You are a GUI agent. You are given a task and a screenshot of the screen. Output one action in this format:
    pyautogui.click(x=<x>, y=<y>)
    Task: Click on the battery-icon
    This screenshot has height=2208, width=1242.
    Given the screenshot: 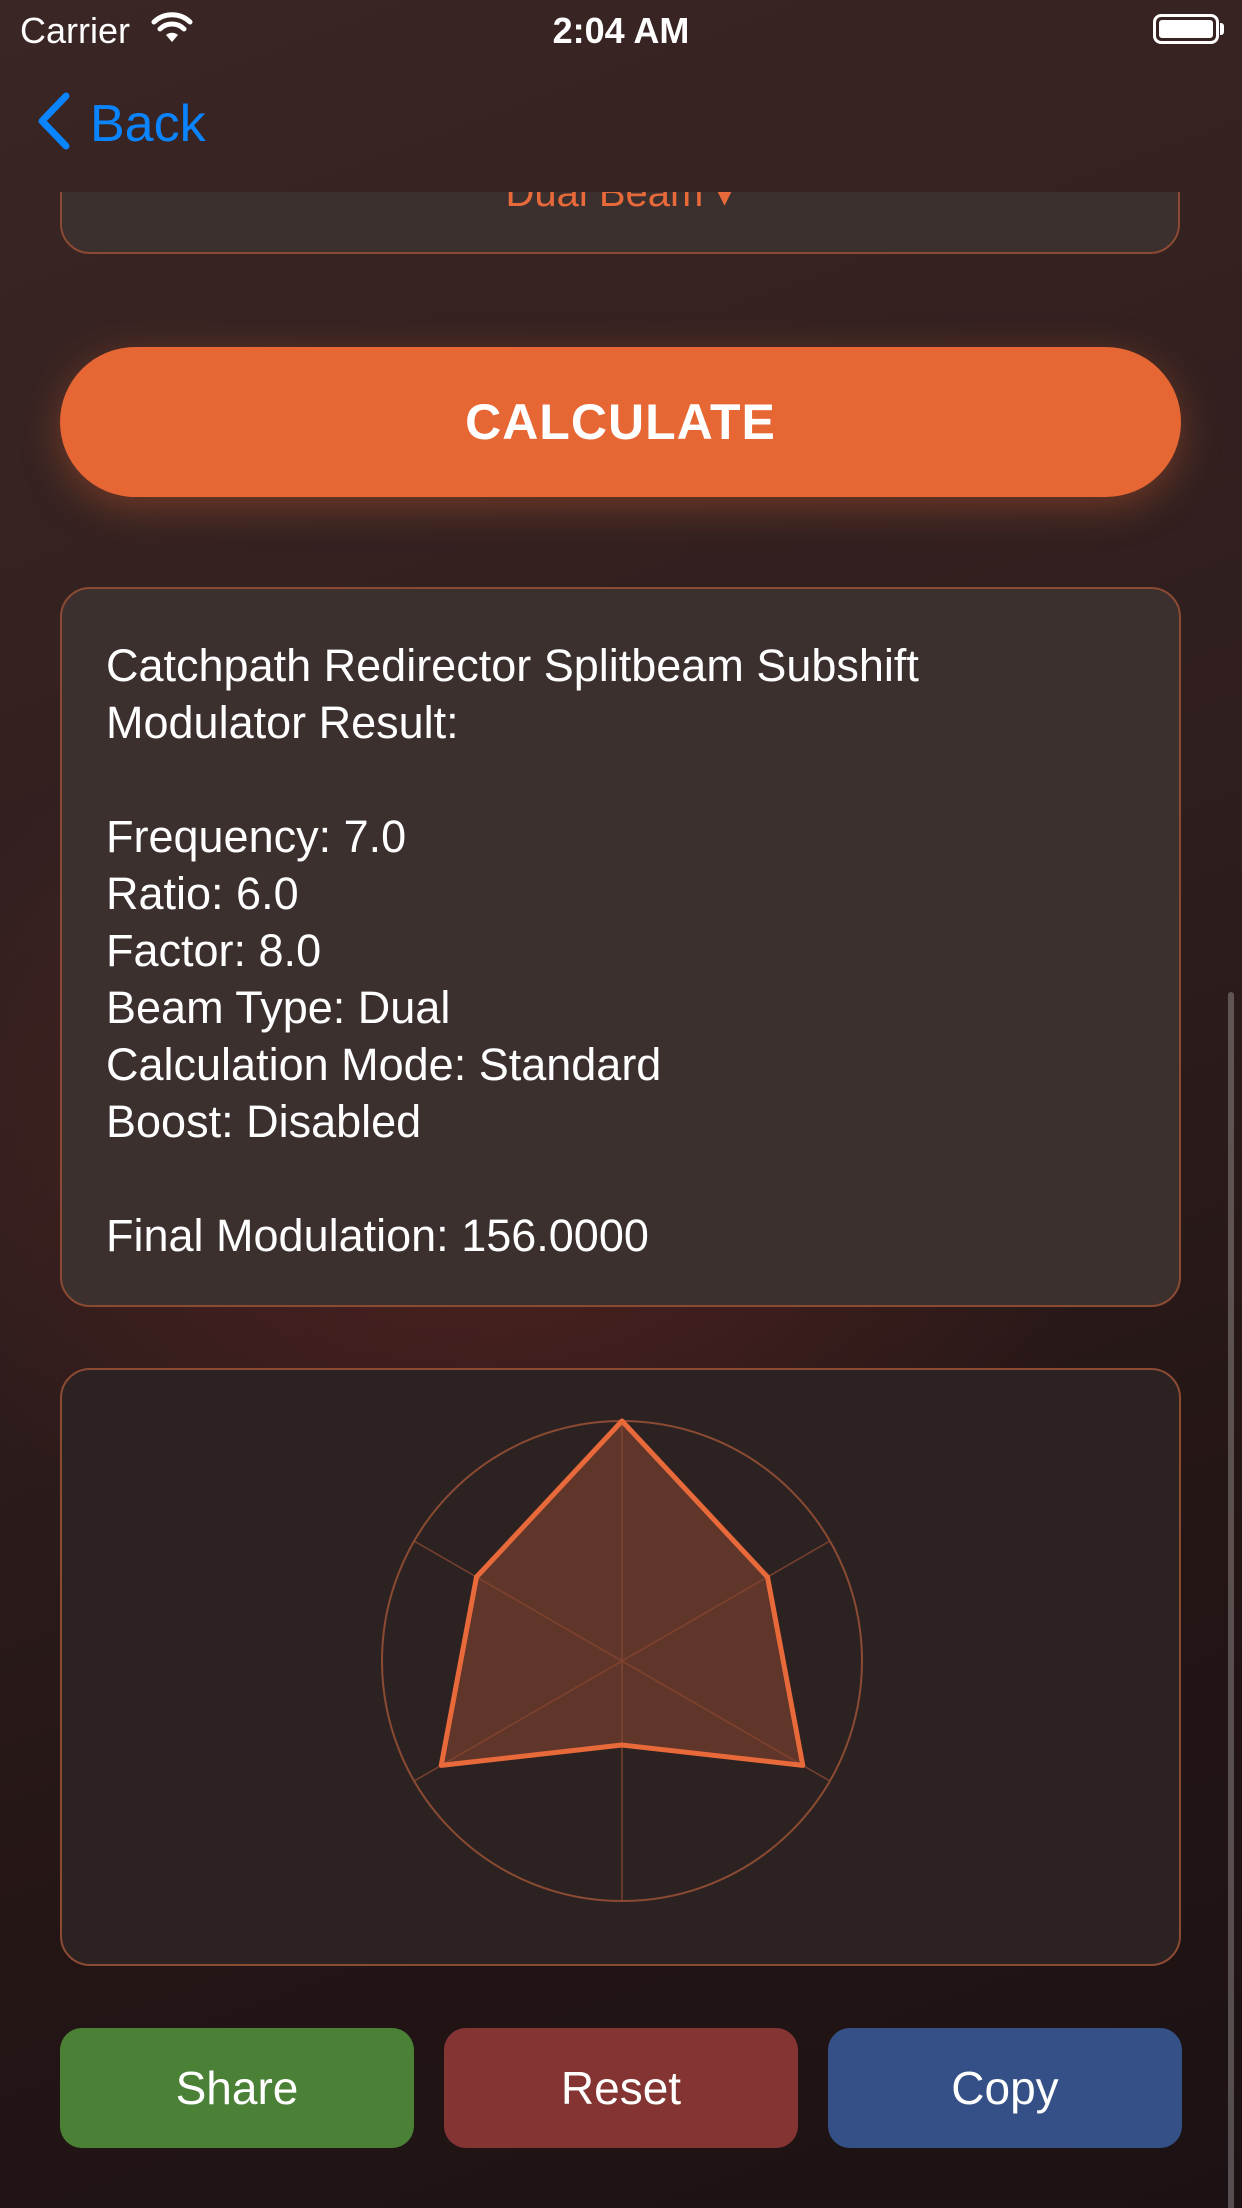 What is the action you would take?
    pyautogui.click(x=1186, y=29)
    